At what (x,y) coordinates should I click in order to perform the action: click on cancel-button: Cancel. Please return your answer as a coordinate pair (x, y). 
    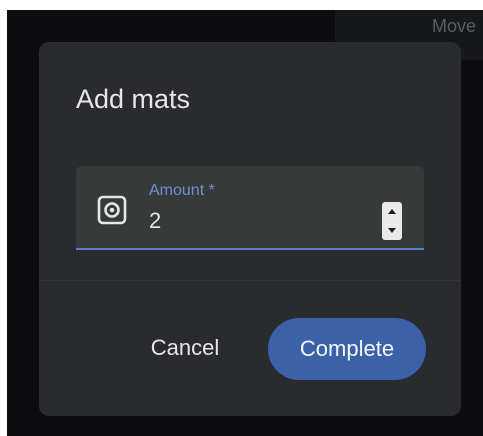
    Looking at the image, I should click on (185, 348).